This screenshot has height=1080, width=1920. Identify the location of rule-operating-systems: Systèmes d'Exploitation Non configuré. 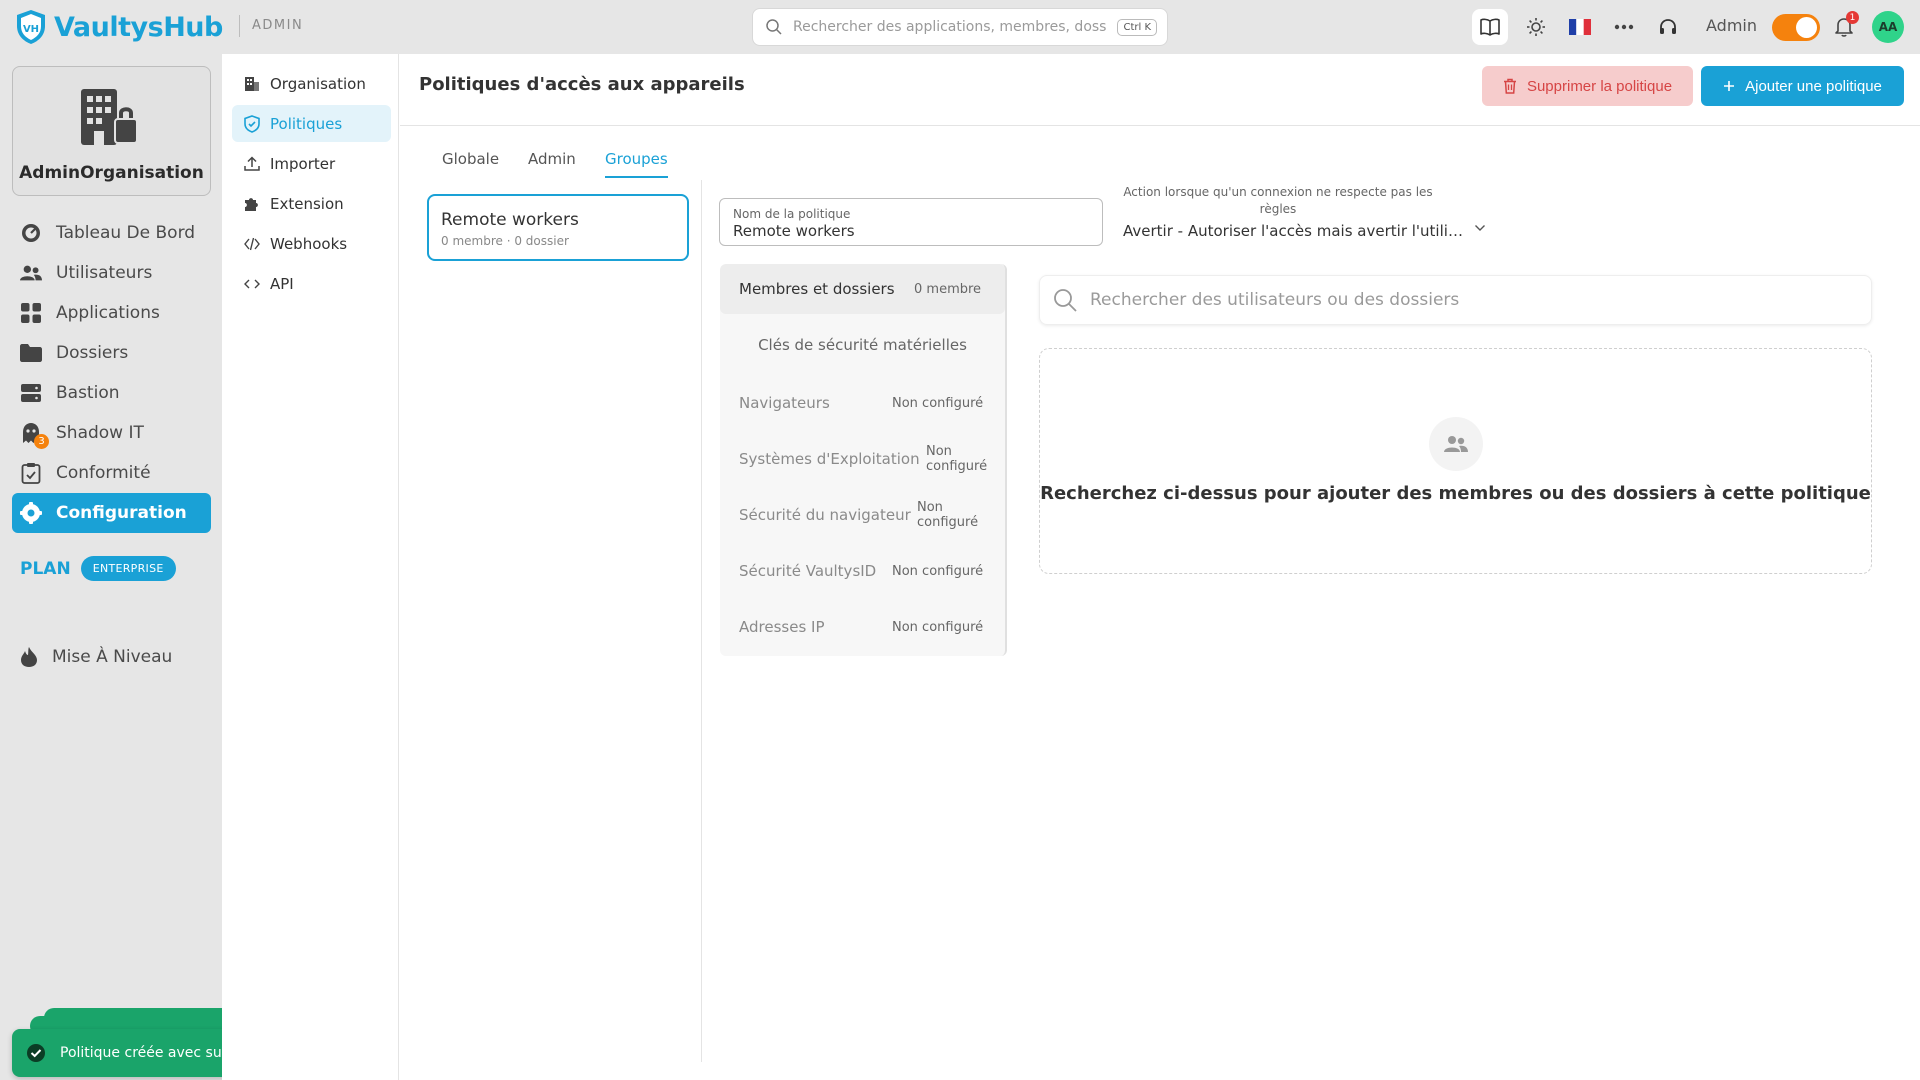
(862, 459).